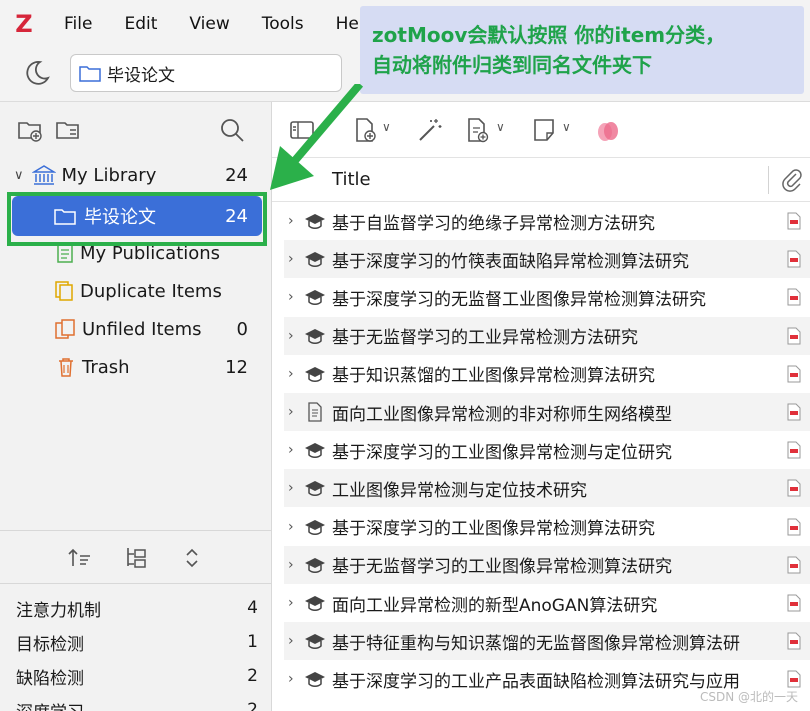 The height and width of the screenshot is (711, 810). What do you see at coordinates (547, 335) in the screenshot?
I see `table-row: › 基于无监督学习的工业异常检测方法研究` at bounding box center [547, 335].